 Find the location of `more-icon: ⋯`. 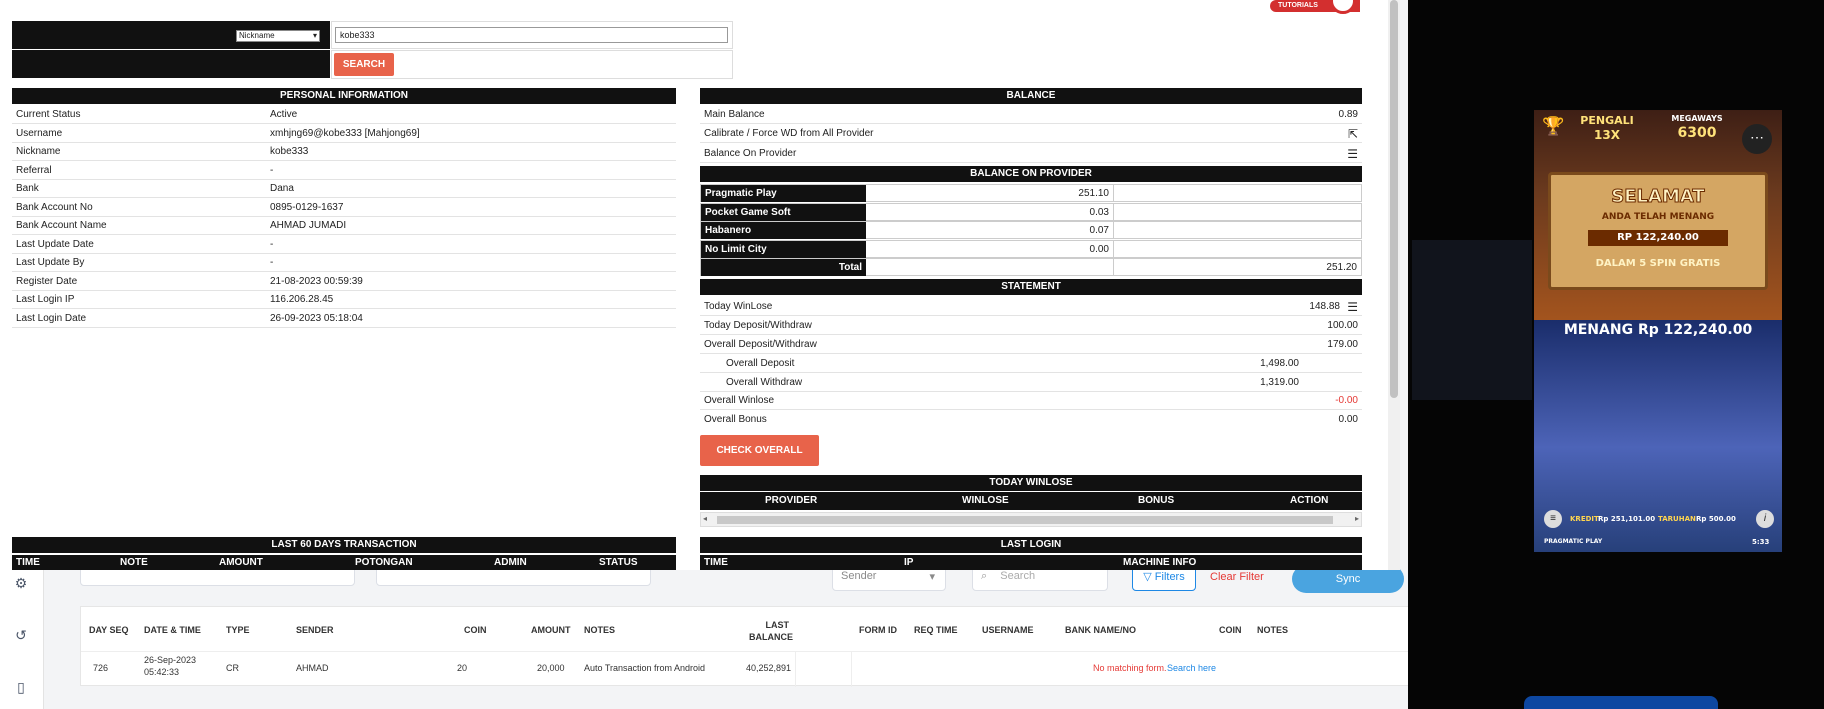

more-icon: ⋯ is located at coordinates (1757, 139).